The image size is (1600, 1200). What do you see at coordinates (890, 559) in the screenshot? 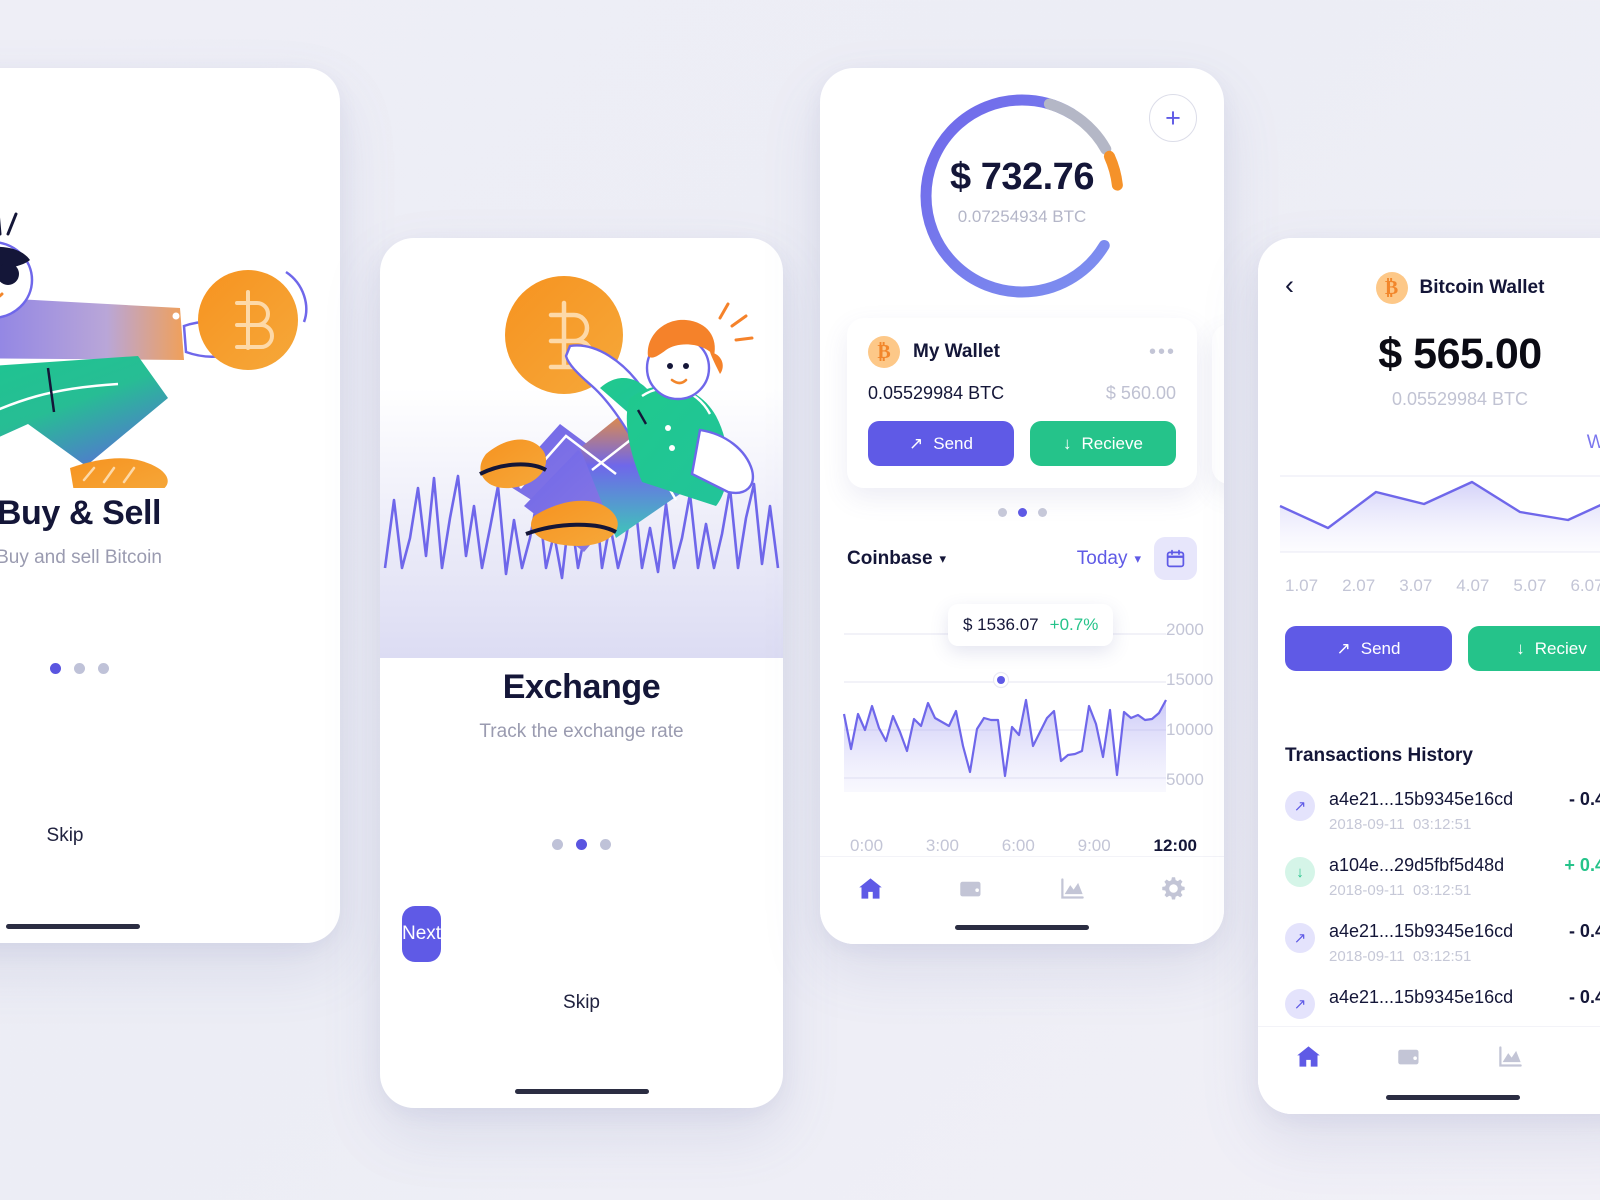
I see `exchange-selector: Coinbase` at bounding box center [890, 559].